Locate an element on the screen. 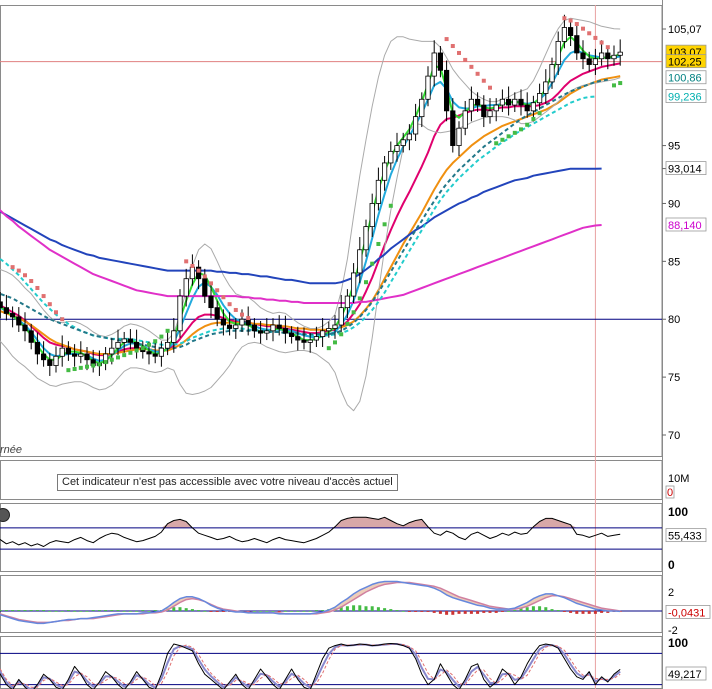  price-tag-label: 93,014 is located at coordinates (685, 170).